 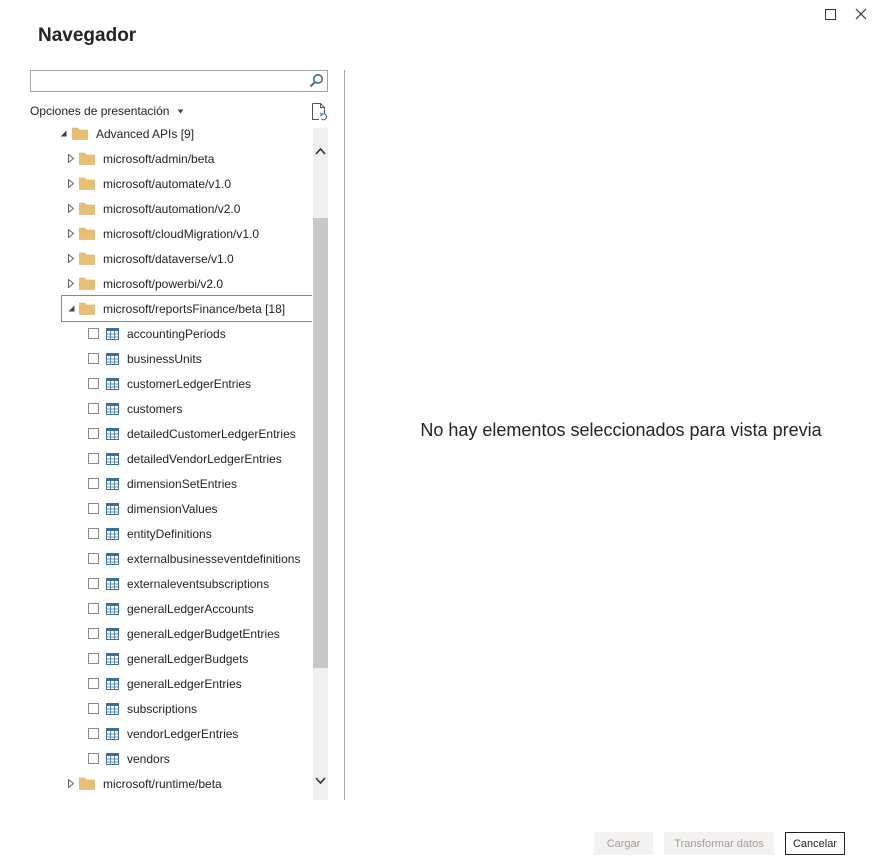 What do you see at coordinates (153, 508) in the screenshot?
I see `tree-node-table: dimensionValues` at bounding box center [153, 508].